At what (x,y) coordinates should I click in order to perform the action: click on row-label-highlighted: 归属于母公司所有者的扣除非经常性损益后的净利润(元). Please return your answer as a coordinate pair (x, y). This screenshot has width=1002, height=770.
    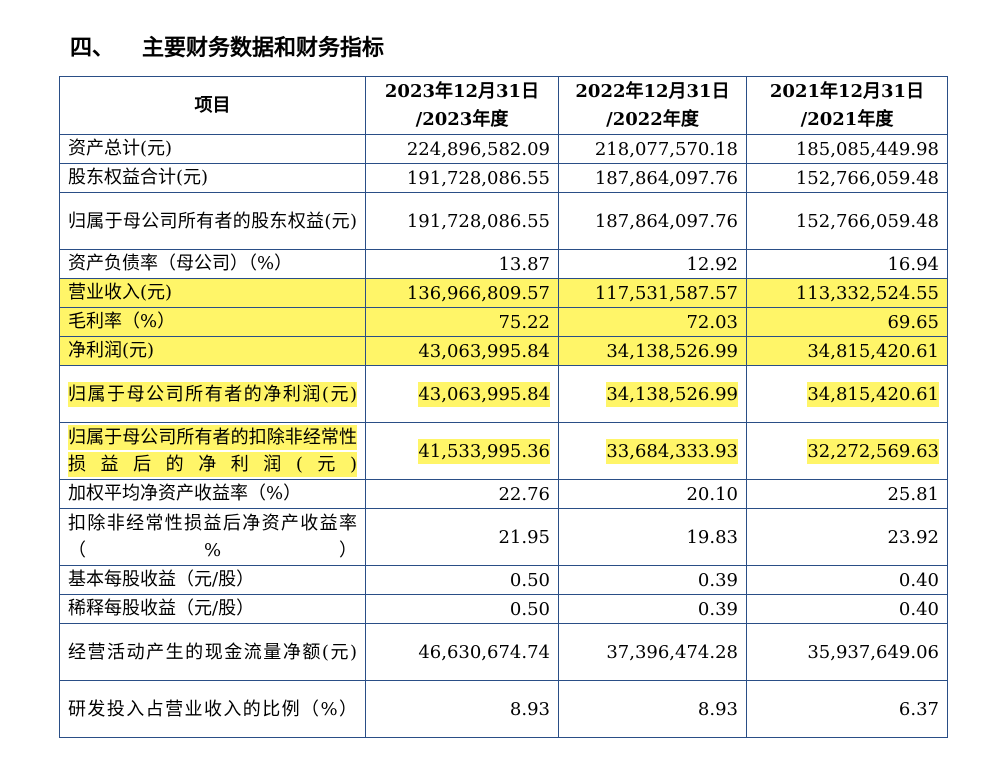
    Looking at the image, I should click on (212, 451).